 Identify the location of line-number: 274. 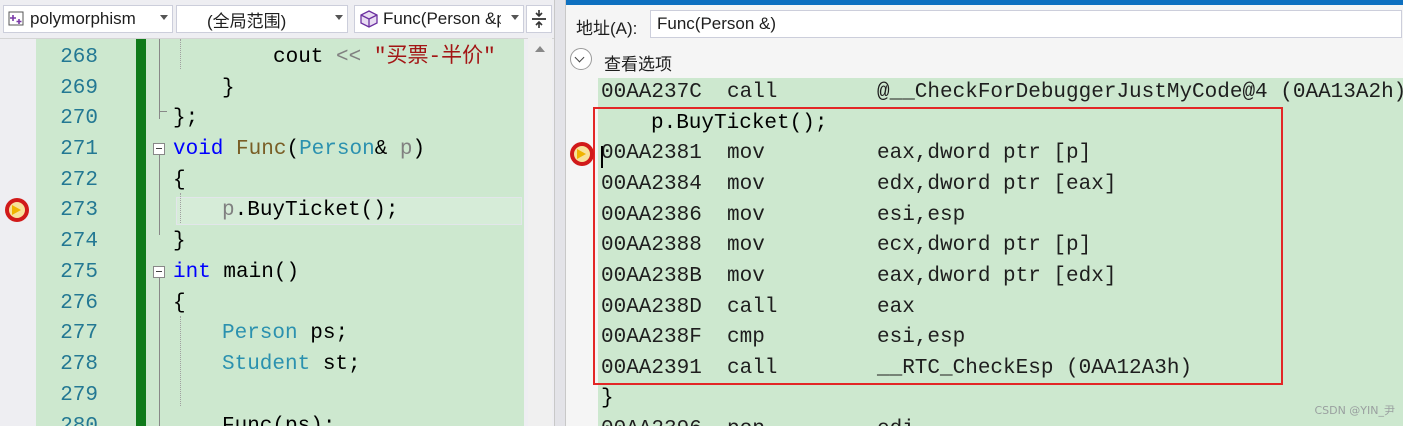
(79, 241).